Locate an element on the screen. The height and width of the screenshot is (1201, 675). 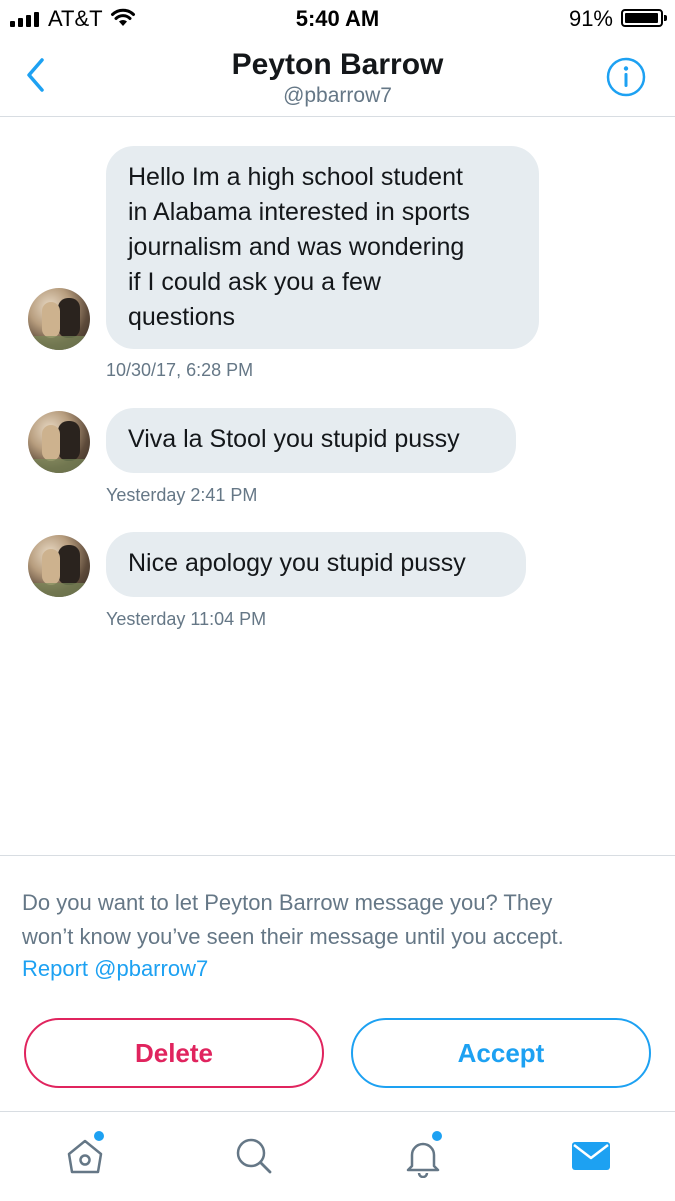
tab-messages is located at coordinates (591, 1156).